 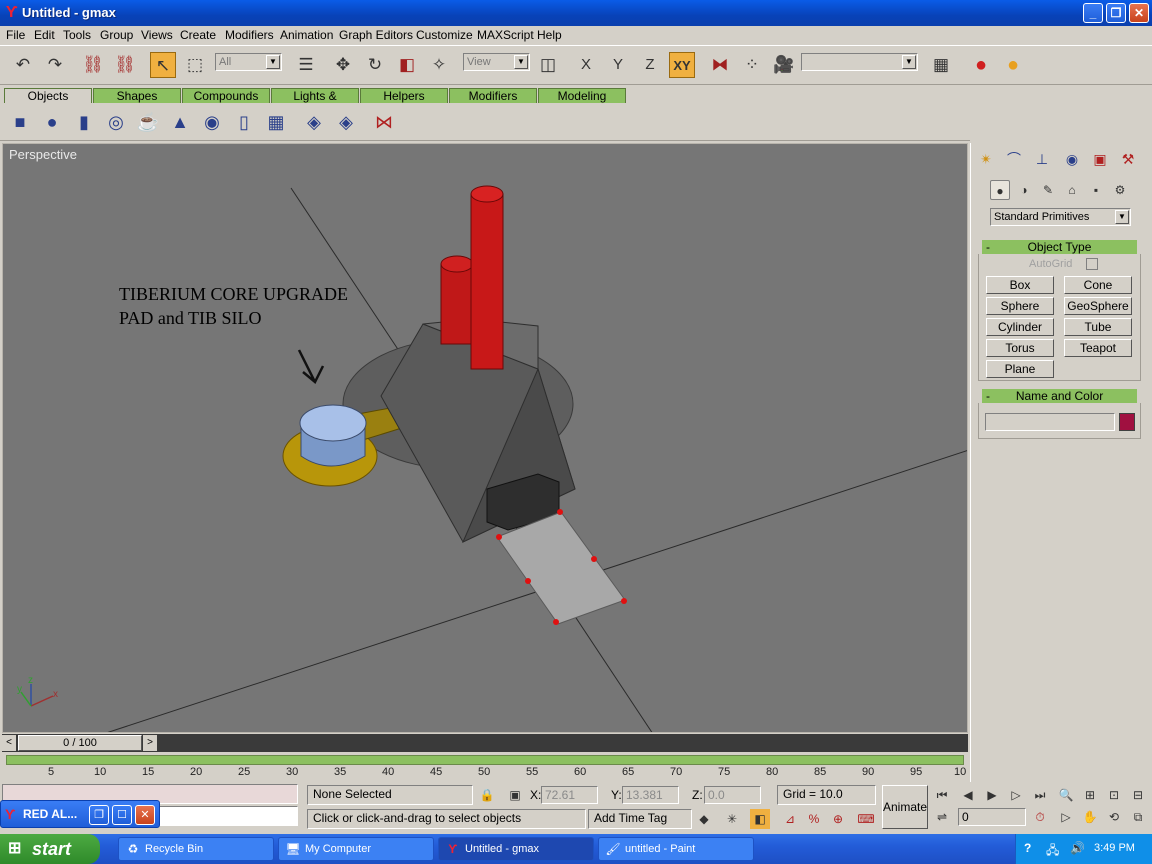 What do you see at coordinates (1093, 13) in the screenshot?
I see `minimize-button: _` at bounding box center [1093, 13].